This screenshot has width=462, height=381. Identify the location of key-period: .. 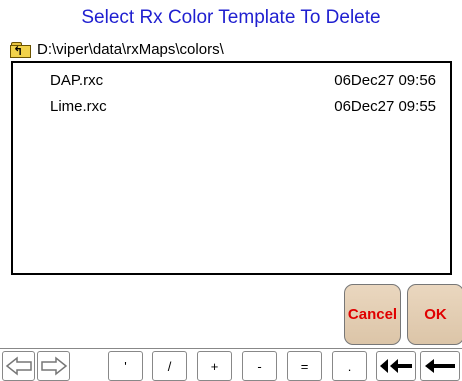
(349, 366).